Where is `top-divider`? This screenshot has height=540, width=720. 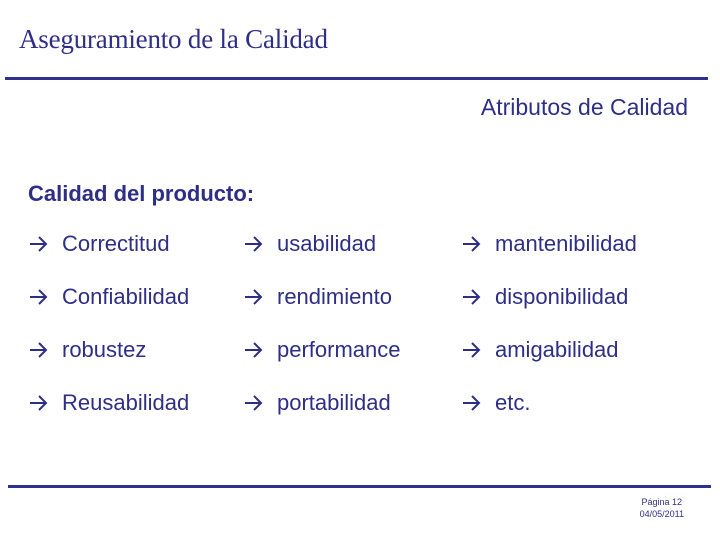 top-divider is located at coordinates (356, 78).